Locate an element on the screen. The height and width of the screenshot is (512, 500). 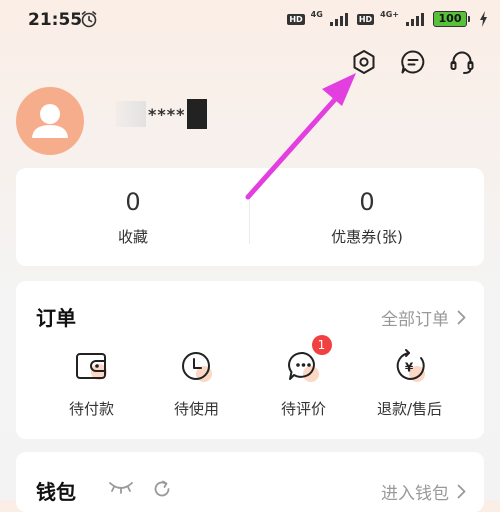
enter-wallet-label: 进入钱包 is located at coordinates (415, 494).